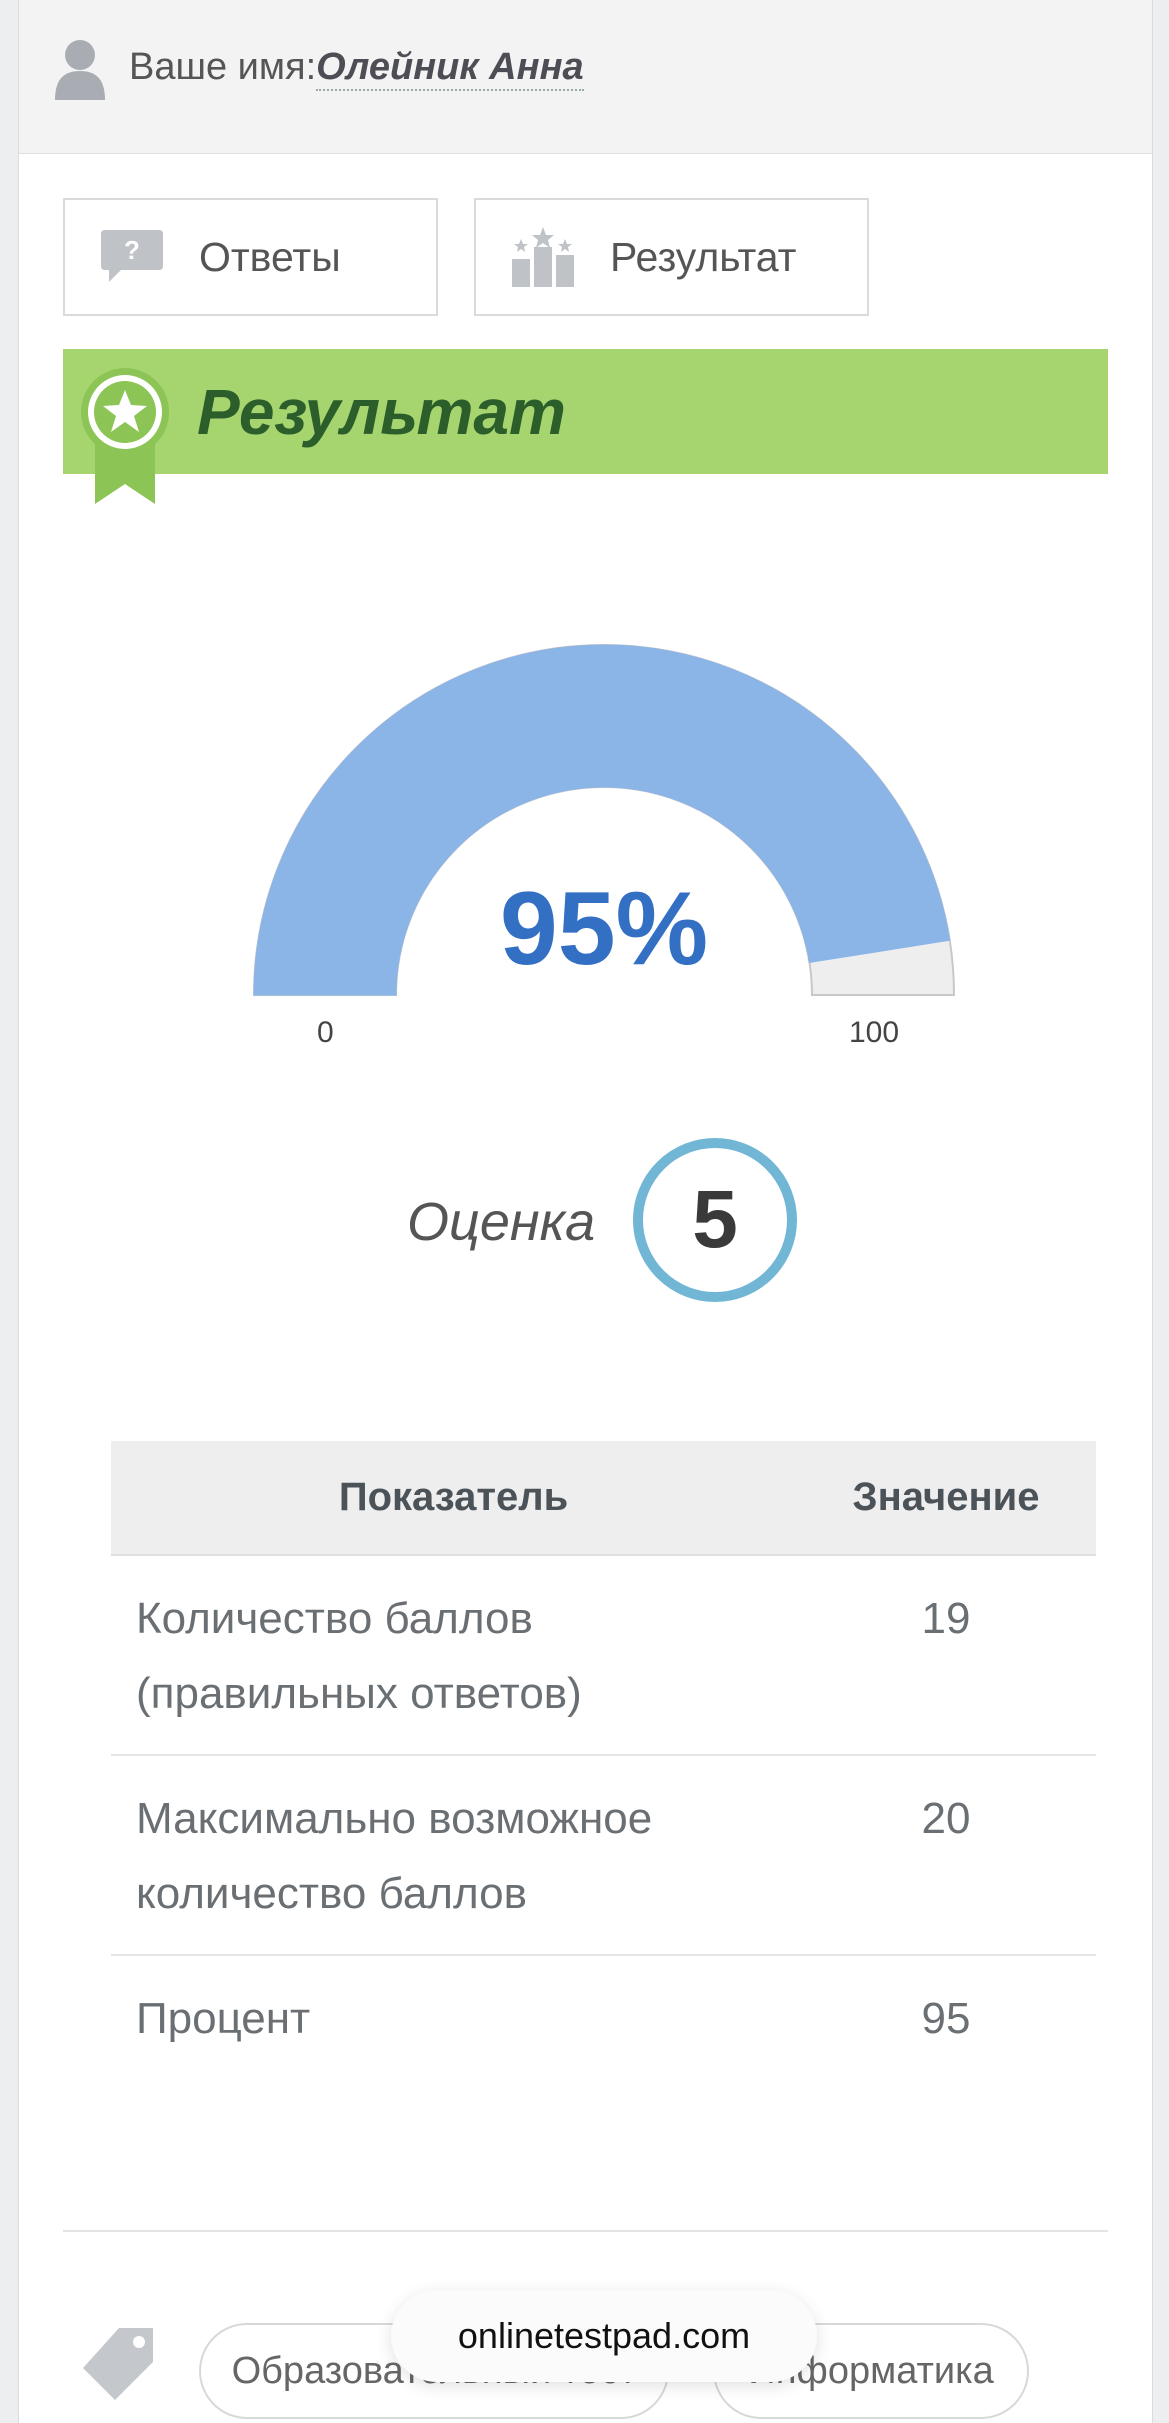 This screenshot has width=1169, height=2423. Describe the element at coordinates (946, 1818) in the screenshot. I see `row-value: 20` at that location.